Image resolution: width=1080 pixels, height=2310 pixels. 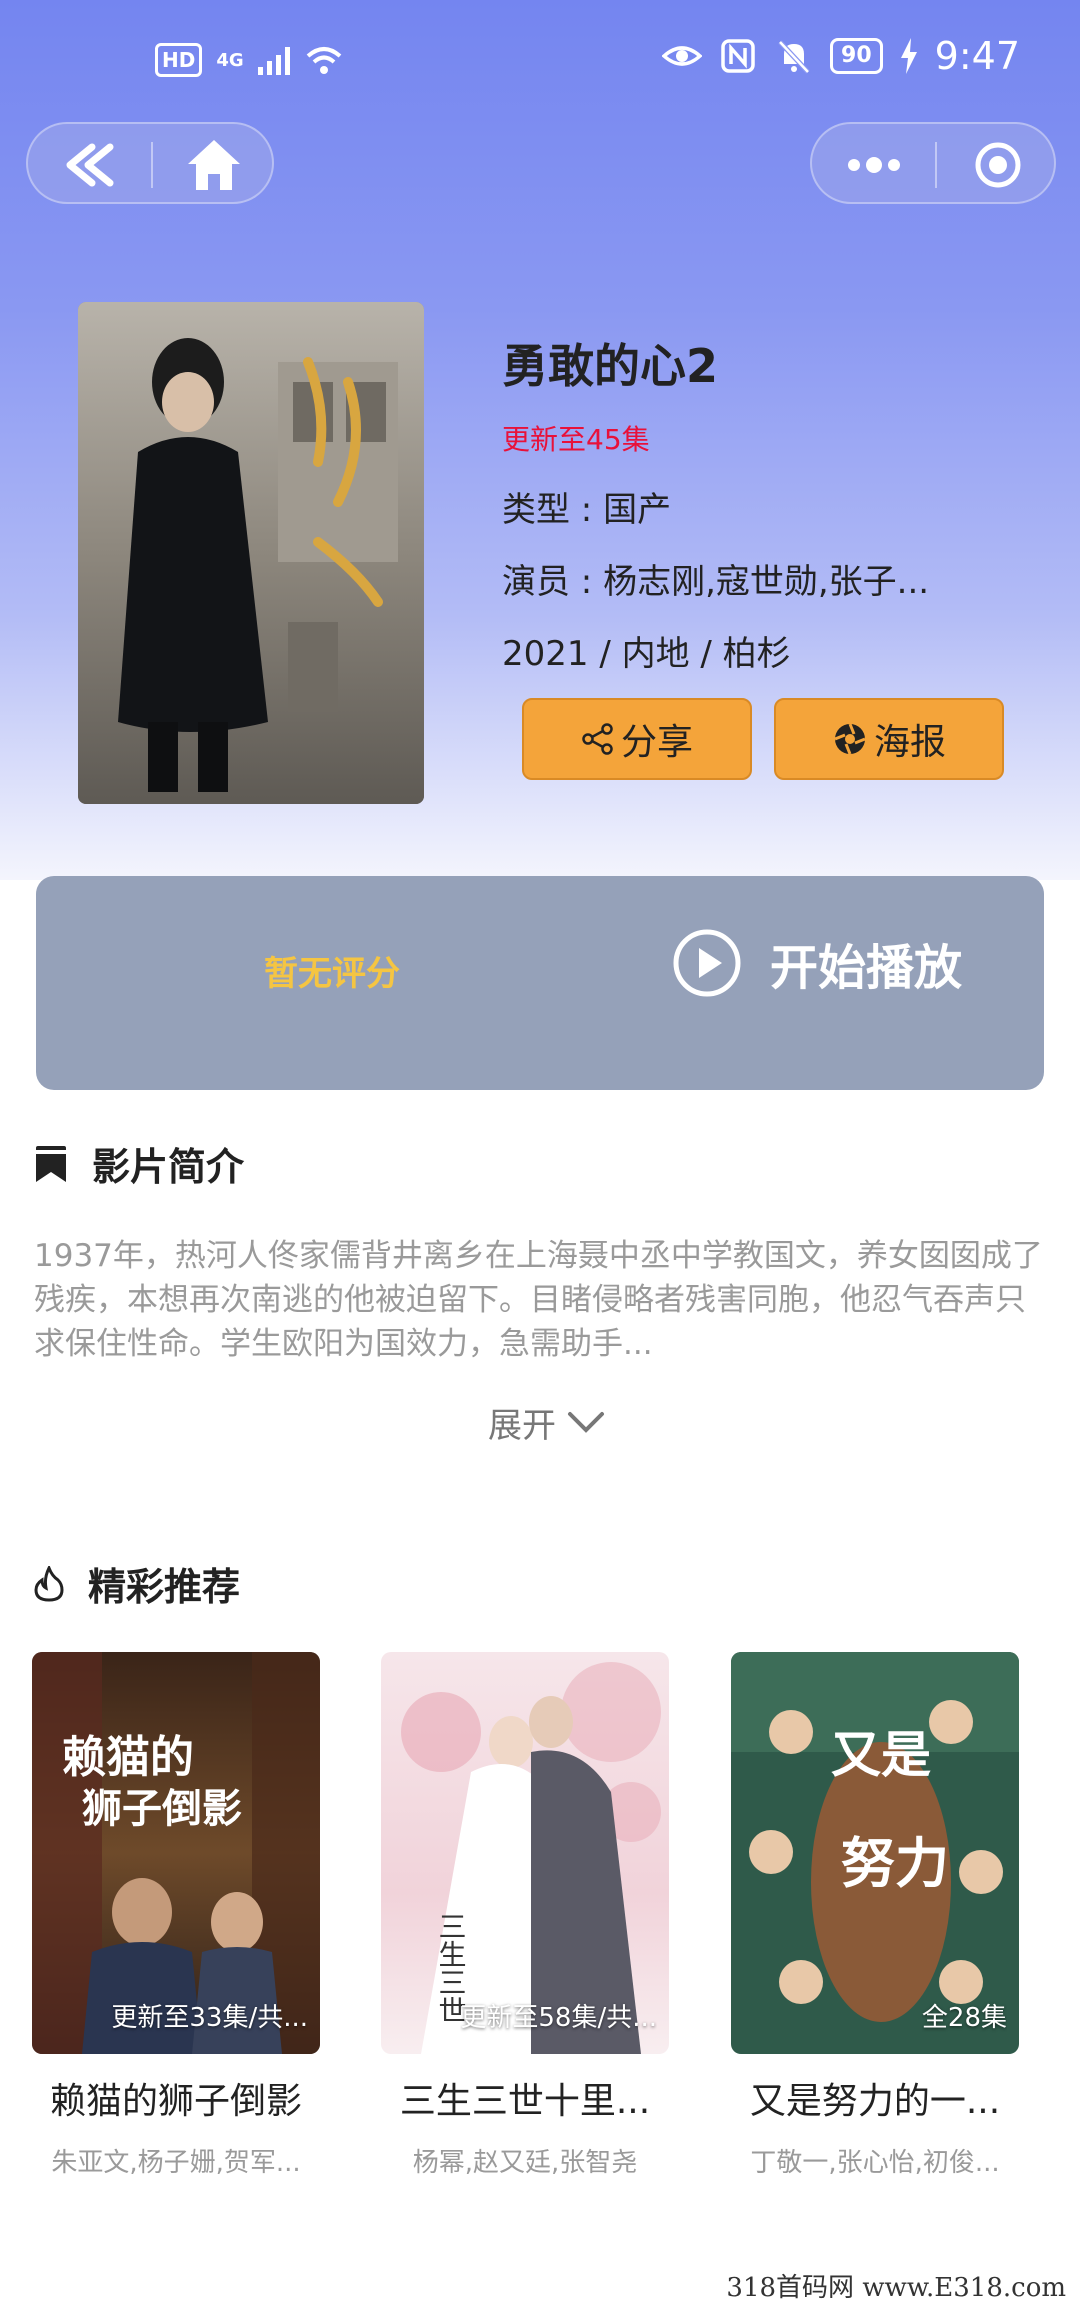 I want to click on target-close-icon, so click(x=998, y=165).